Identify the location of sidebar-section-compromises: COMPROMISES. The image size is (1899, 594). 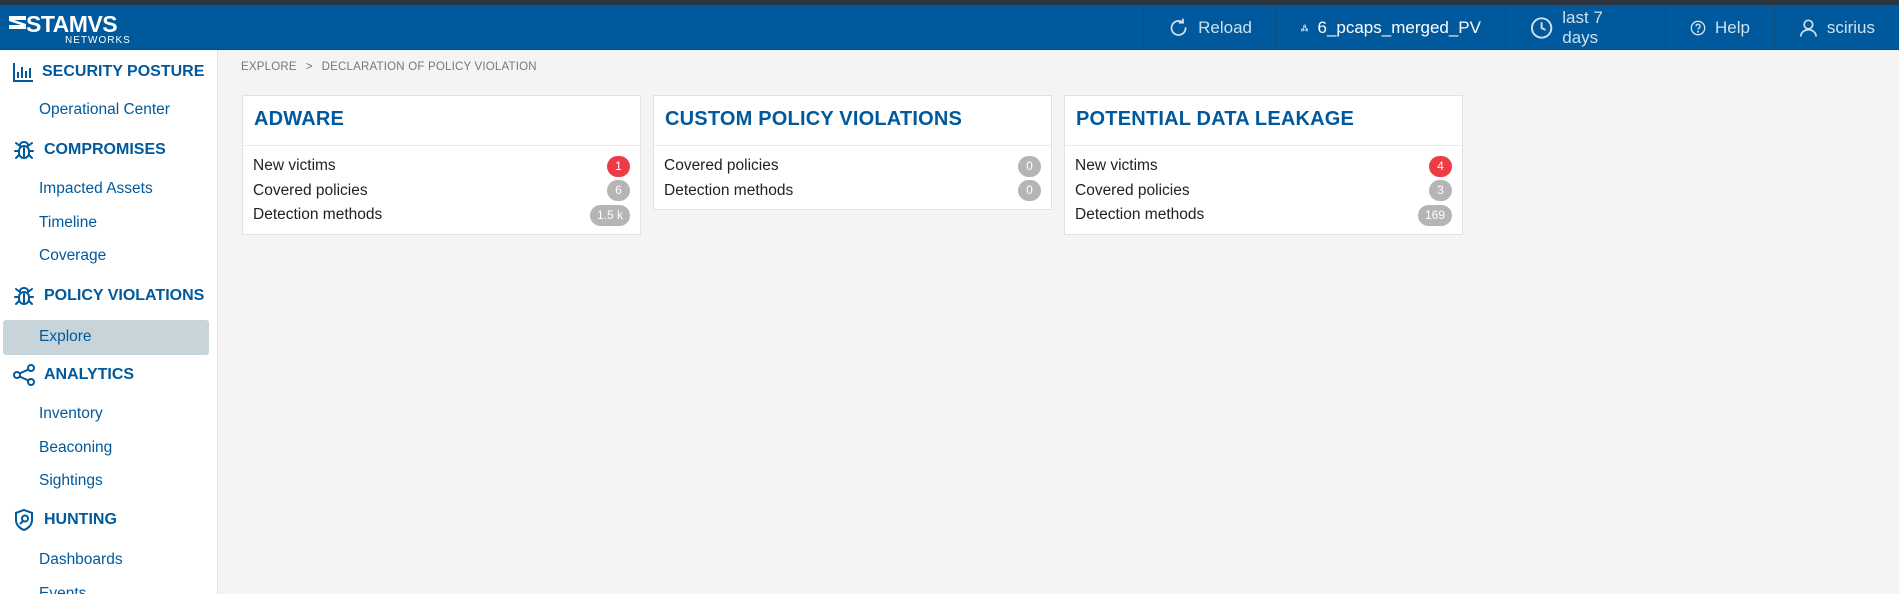
(89, 150).